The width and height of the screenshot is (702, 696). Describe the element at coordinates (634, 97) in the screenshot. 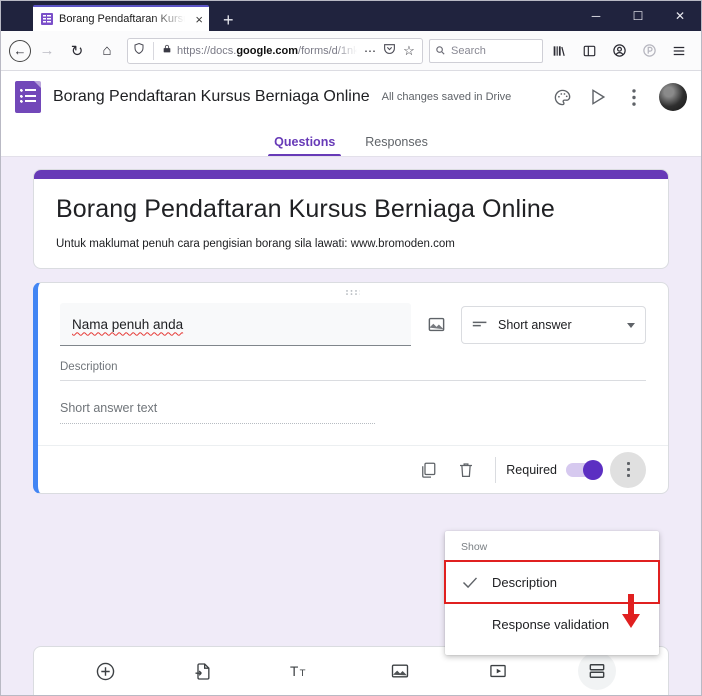

I see `more-vertical-icon` at that location.